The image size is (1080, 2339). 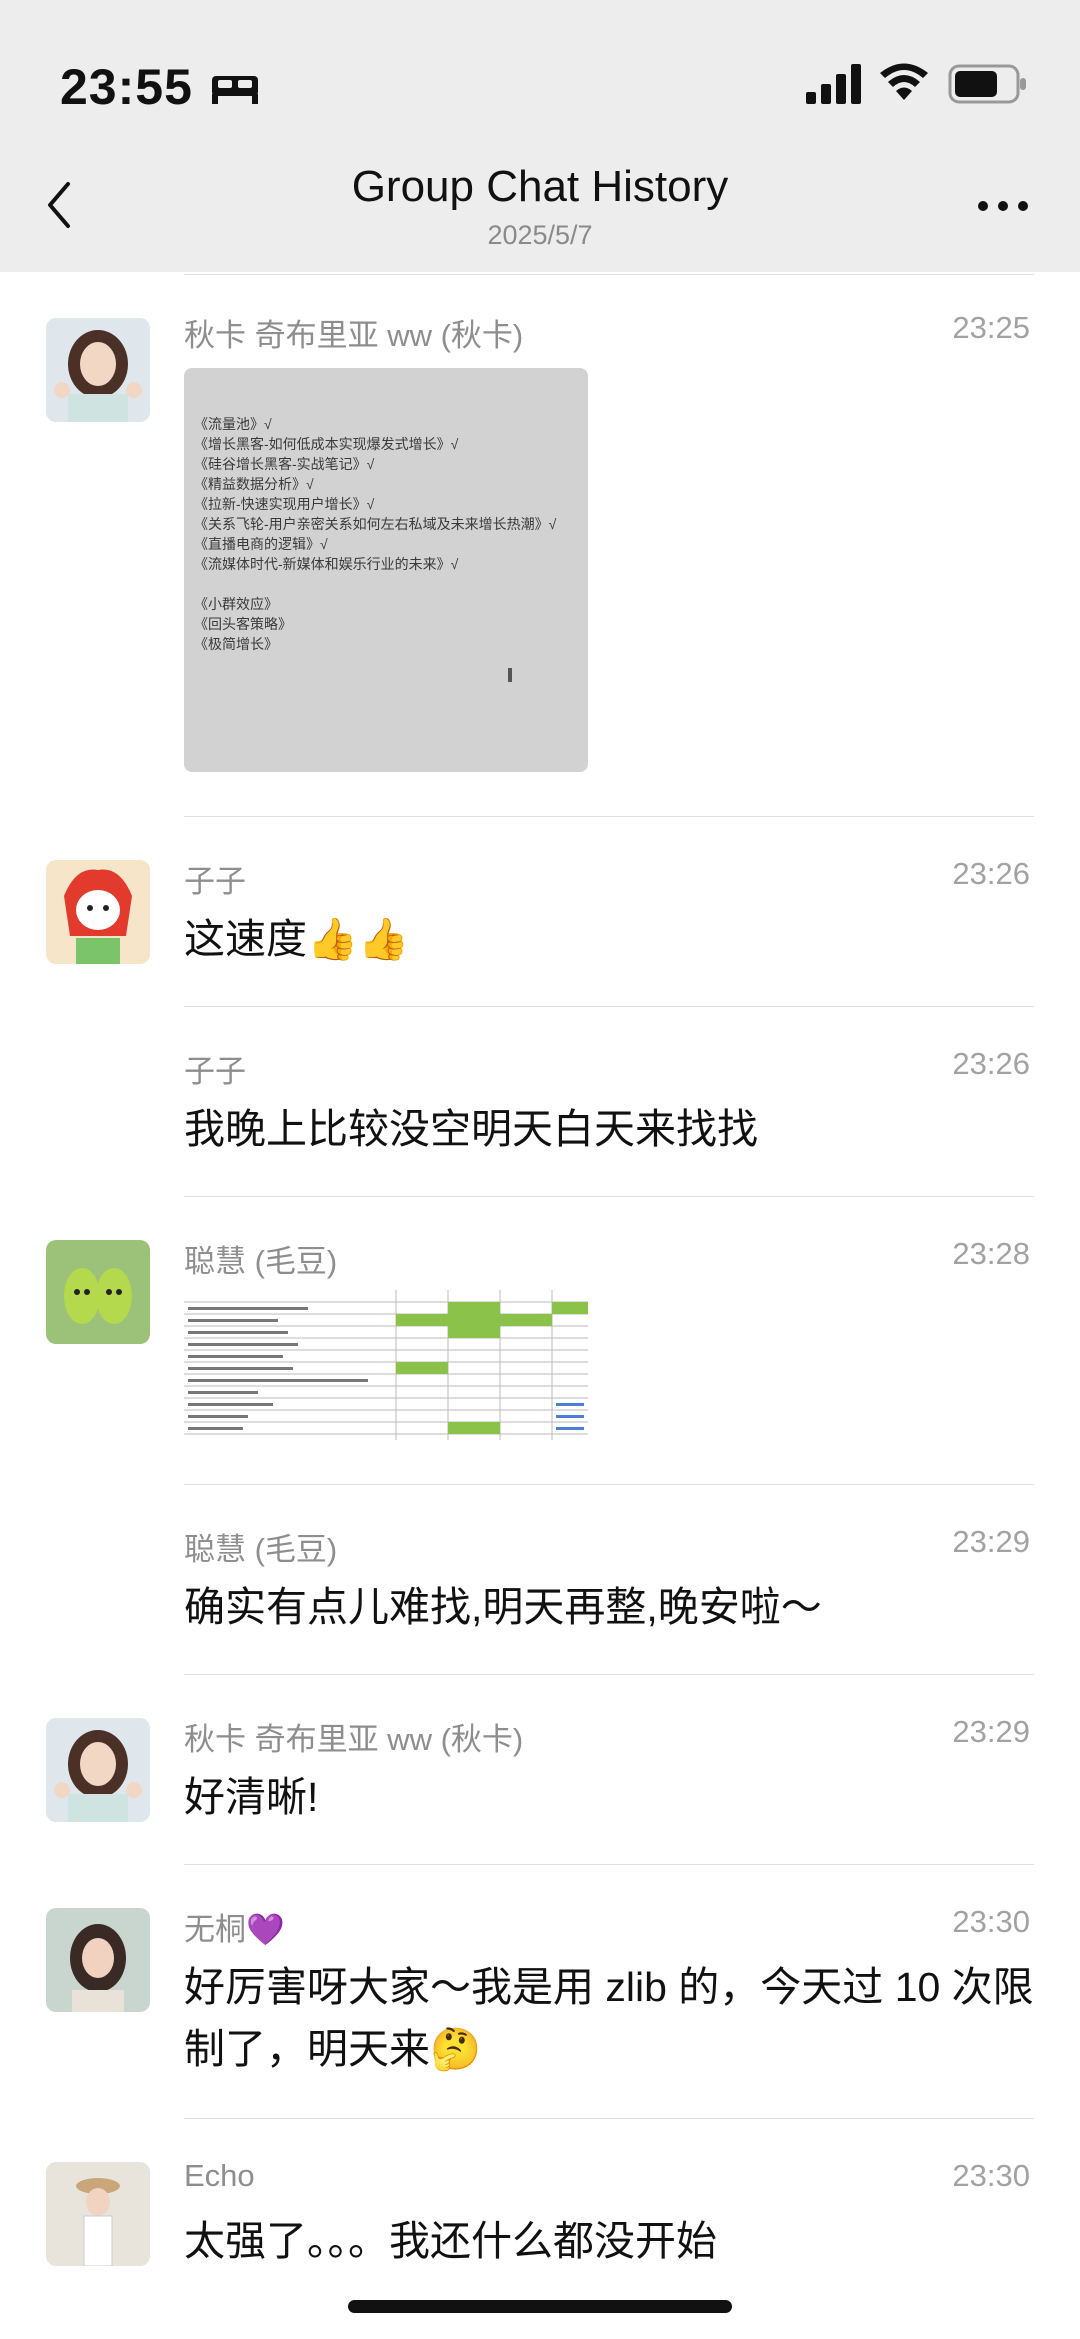 I want to click on top-bar: 23:55 Group Chat History 2025/5/7, so click(x=540, y=136).